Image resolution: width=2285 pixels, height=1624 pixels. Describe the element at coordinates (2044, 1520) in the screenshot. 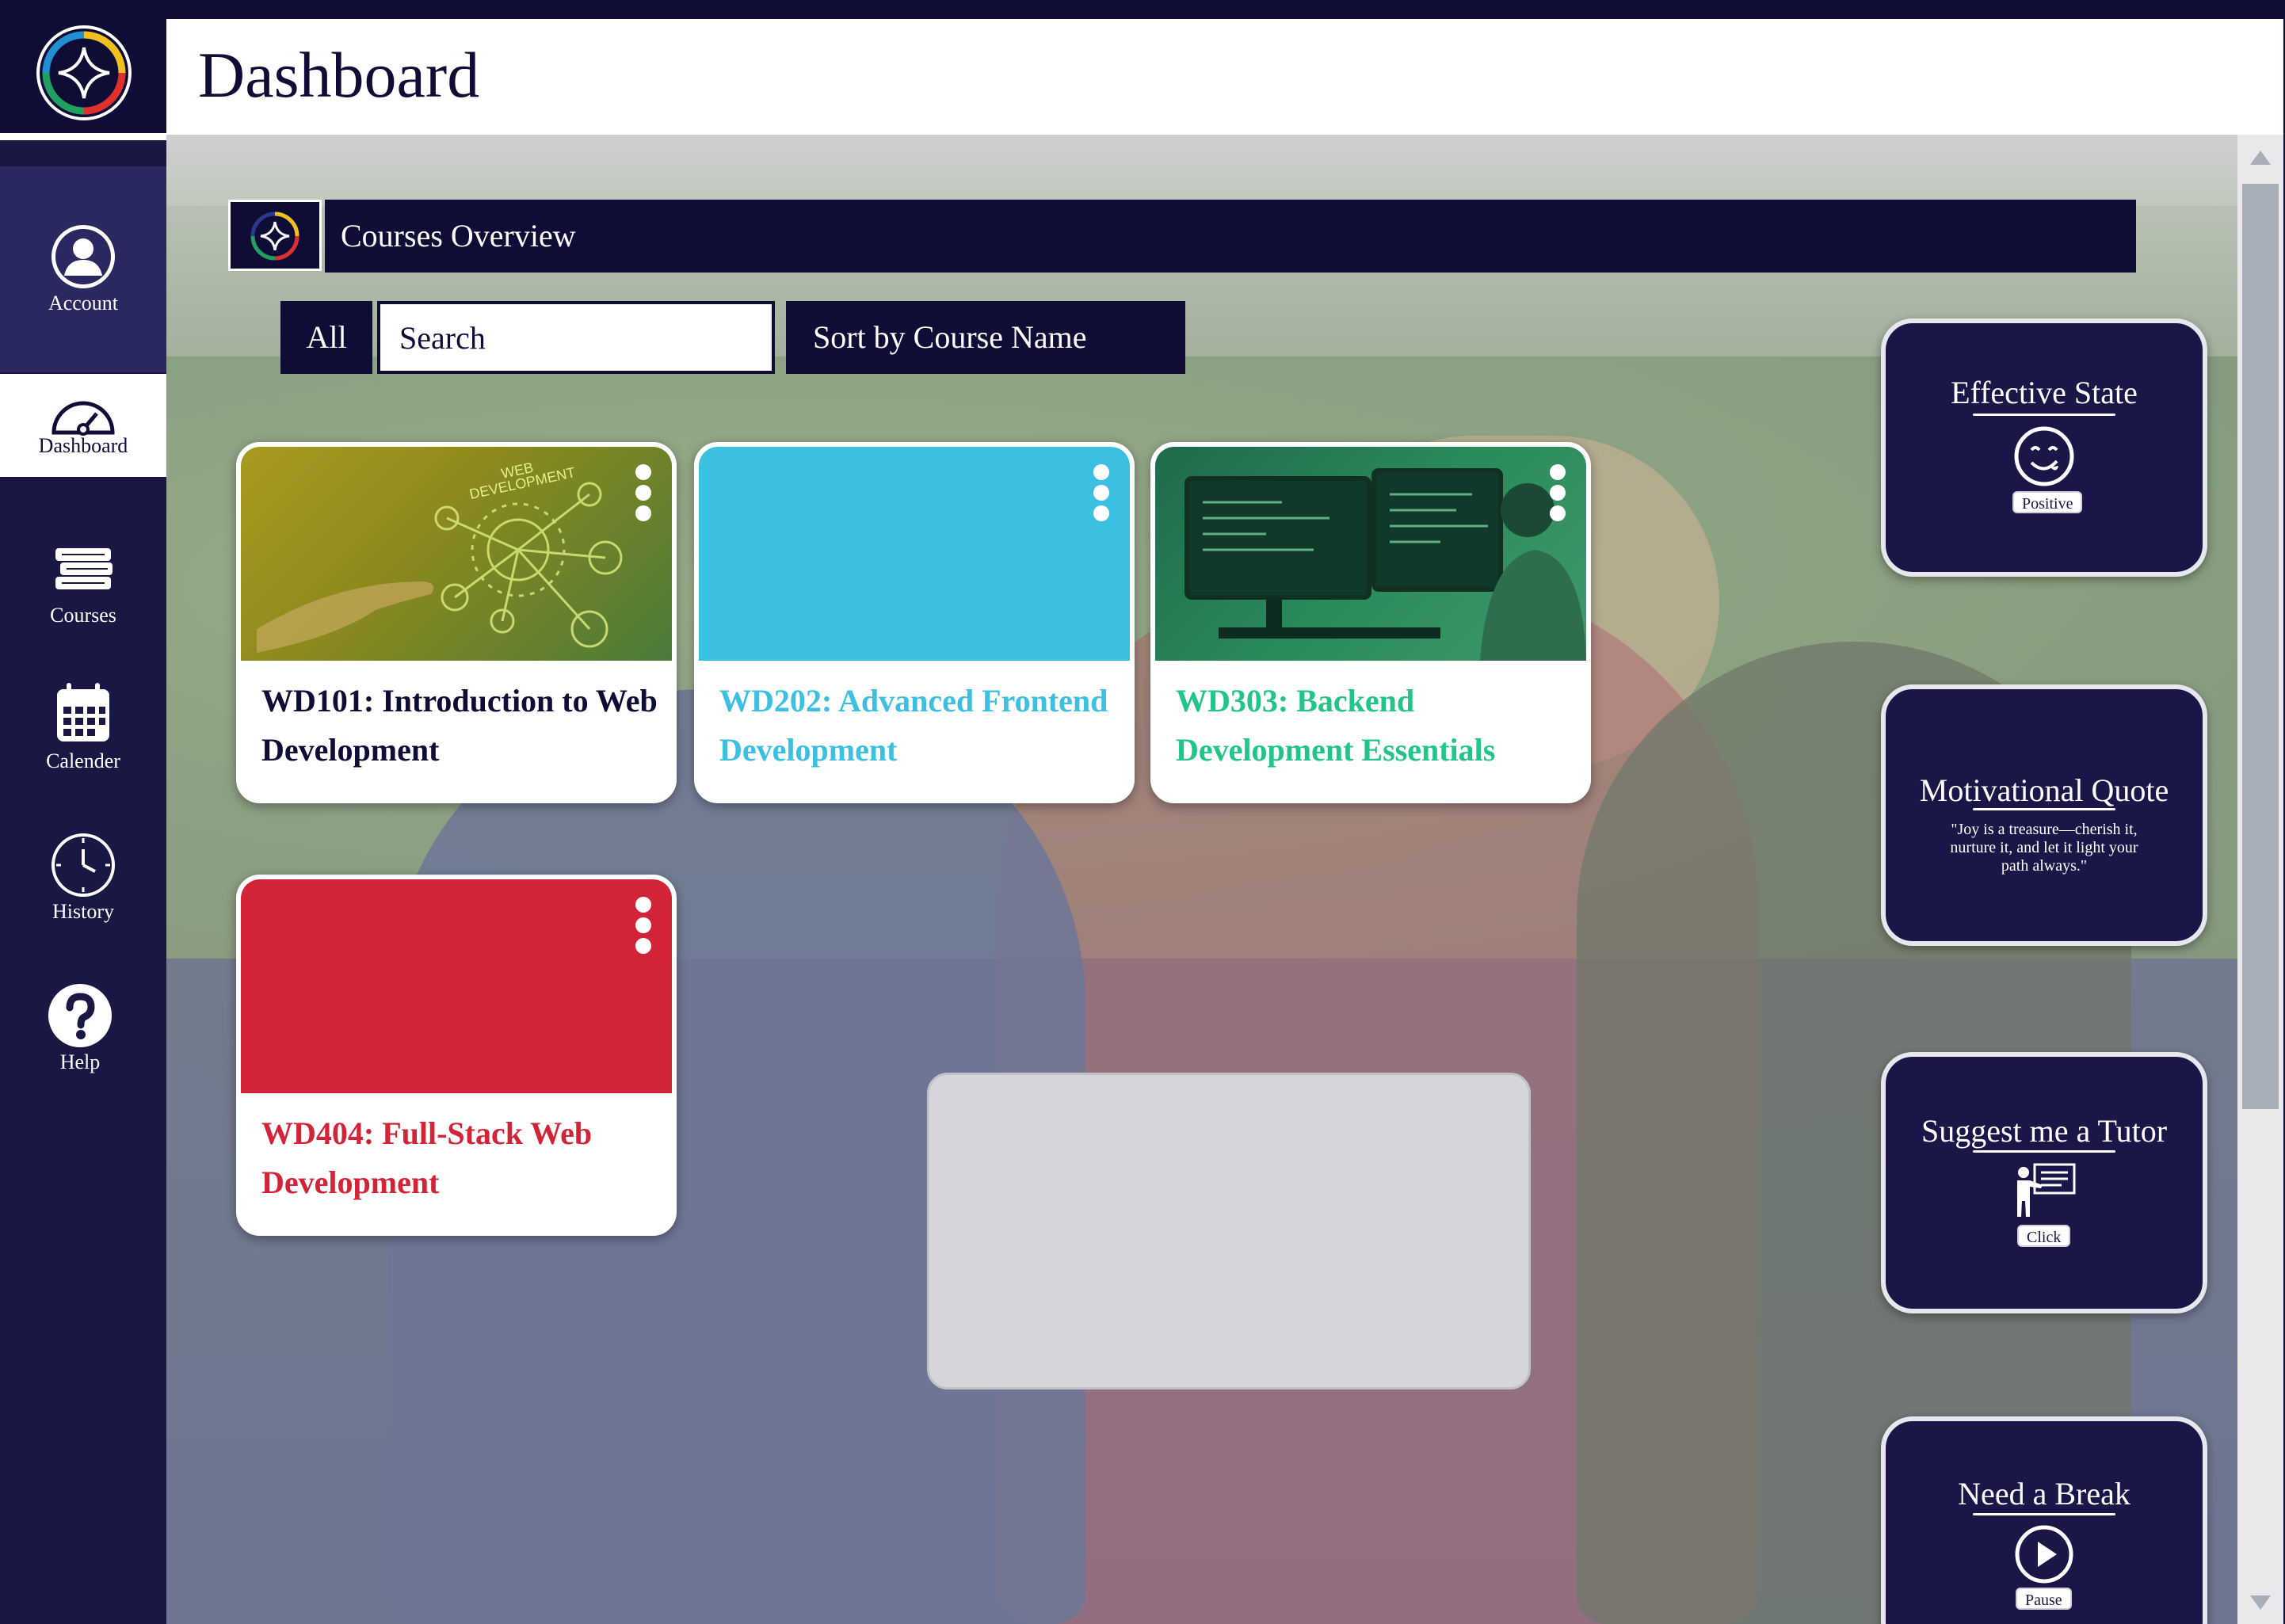

I see `need-break-widget: Need a Break Pause` at that location.